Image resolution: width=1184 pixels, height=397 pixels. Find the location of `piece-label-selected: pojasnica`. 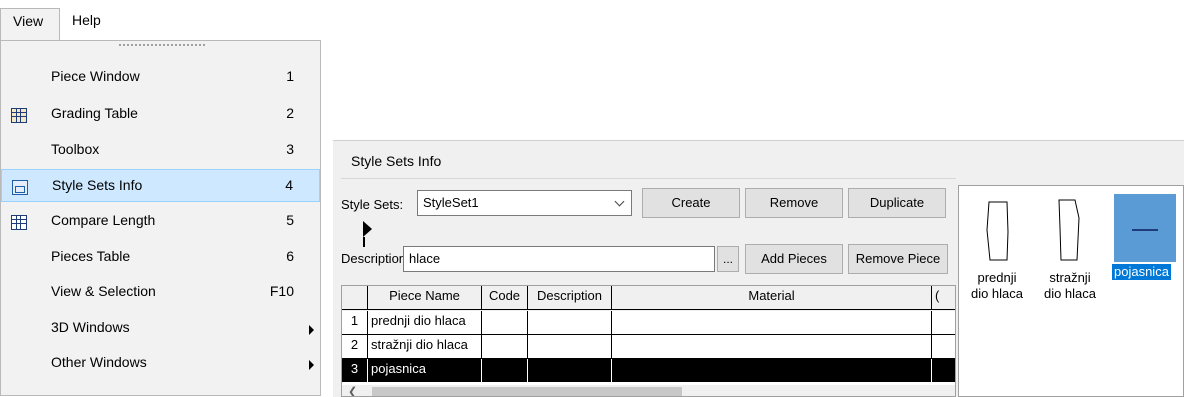

piece-label-selected: pojasnica is located at coordinates (1141, 272).